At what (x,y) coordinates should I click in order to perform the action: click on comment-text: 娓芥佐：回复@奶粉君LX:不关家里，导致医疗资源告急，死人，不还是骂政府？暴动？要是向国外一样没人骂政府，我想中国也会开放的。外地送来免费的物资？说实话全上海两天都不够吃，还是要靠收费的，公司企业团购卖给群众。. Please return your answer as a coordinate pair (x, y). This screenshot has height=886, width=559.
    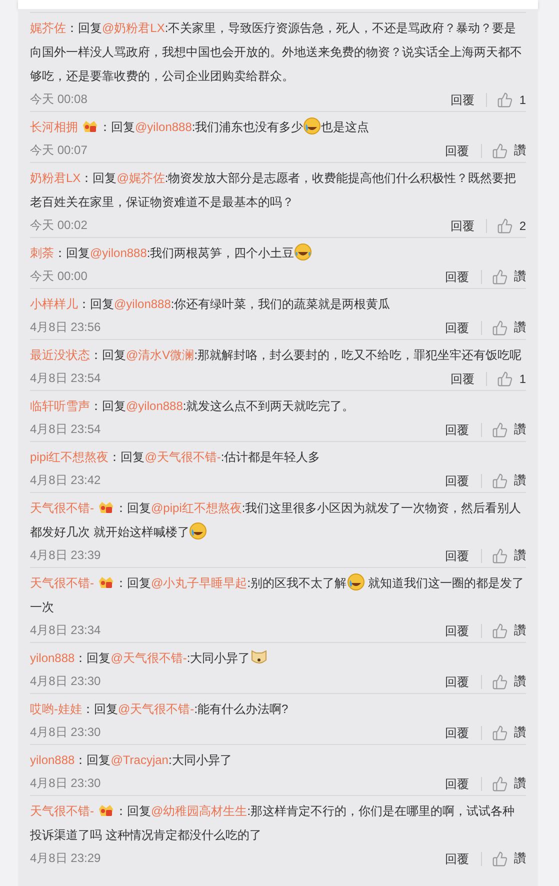
    Looking at the image, I should click on (276, 52).